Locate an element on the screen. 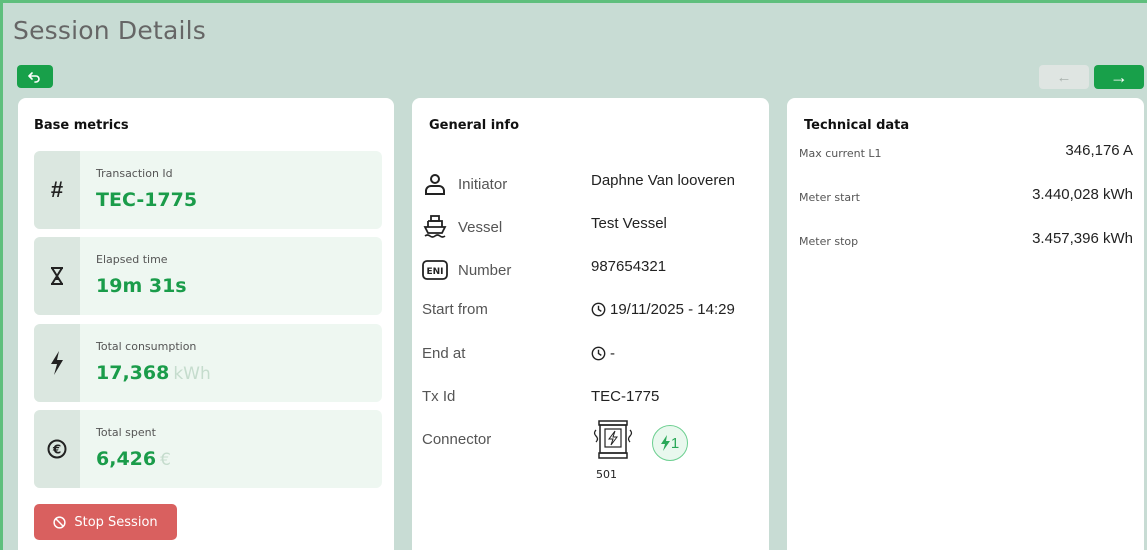  arrow-left-icon: ← is located at coordinates (1064, 77).